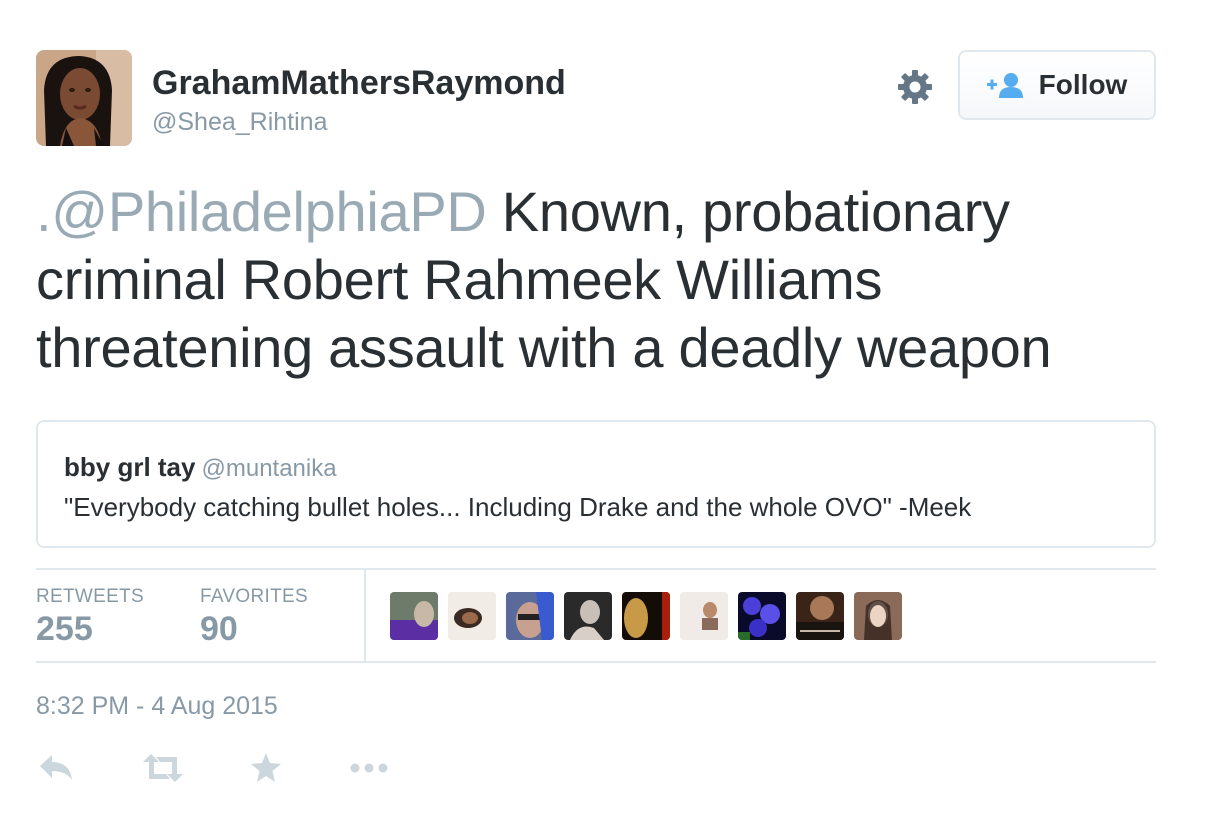 This screenshot has width=1208, height=840. What do you see at coordinates (163, 770) in the screenshot?
I see `retweet-icon` at bounding box center [163, 770].